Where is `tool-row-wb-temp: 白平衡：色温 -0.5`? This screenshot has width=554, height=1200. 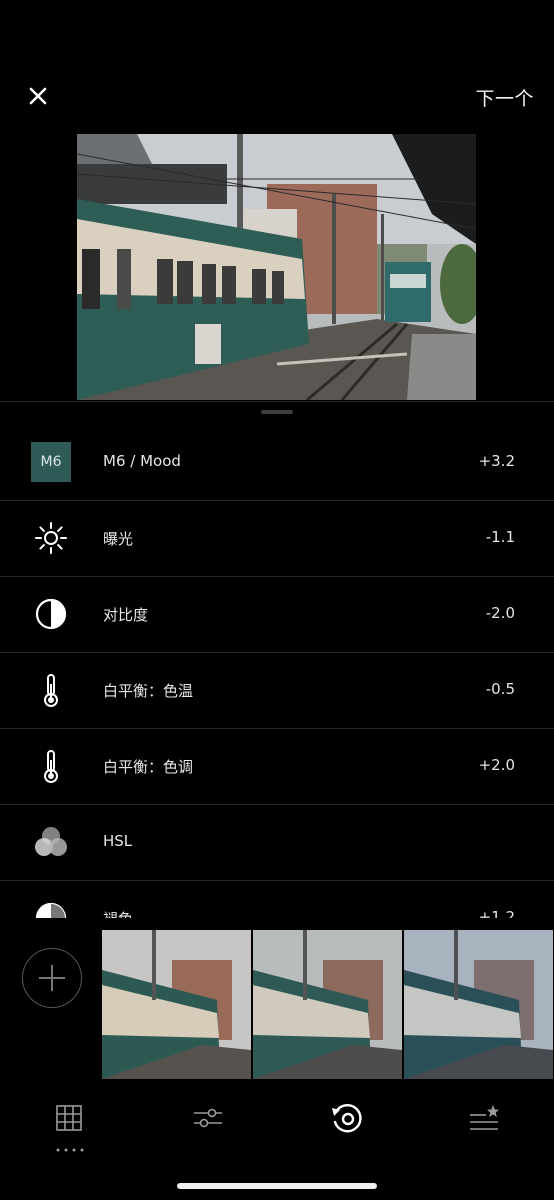 tool-row-wb-temp: 白平衡：色温 -0.5 is located at coordinates (277, 691).